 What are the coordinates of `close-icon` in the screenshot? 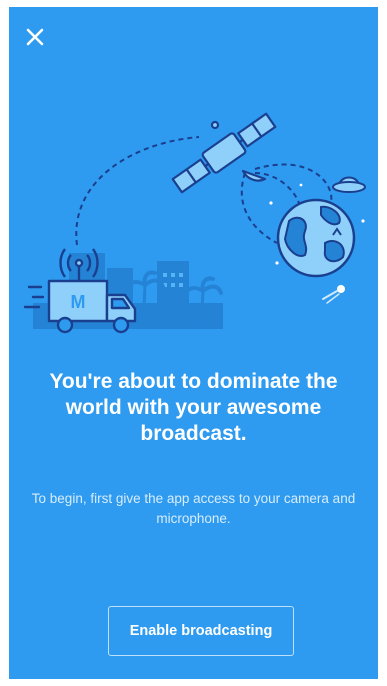 It's located at (35, 37).